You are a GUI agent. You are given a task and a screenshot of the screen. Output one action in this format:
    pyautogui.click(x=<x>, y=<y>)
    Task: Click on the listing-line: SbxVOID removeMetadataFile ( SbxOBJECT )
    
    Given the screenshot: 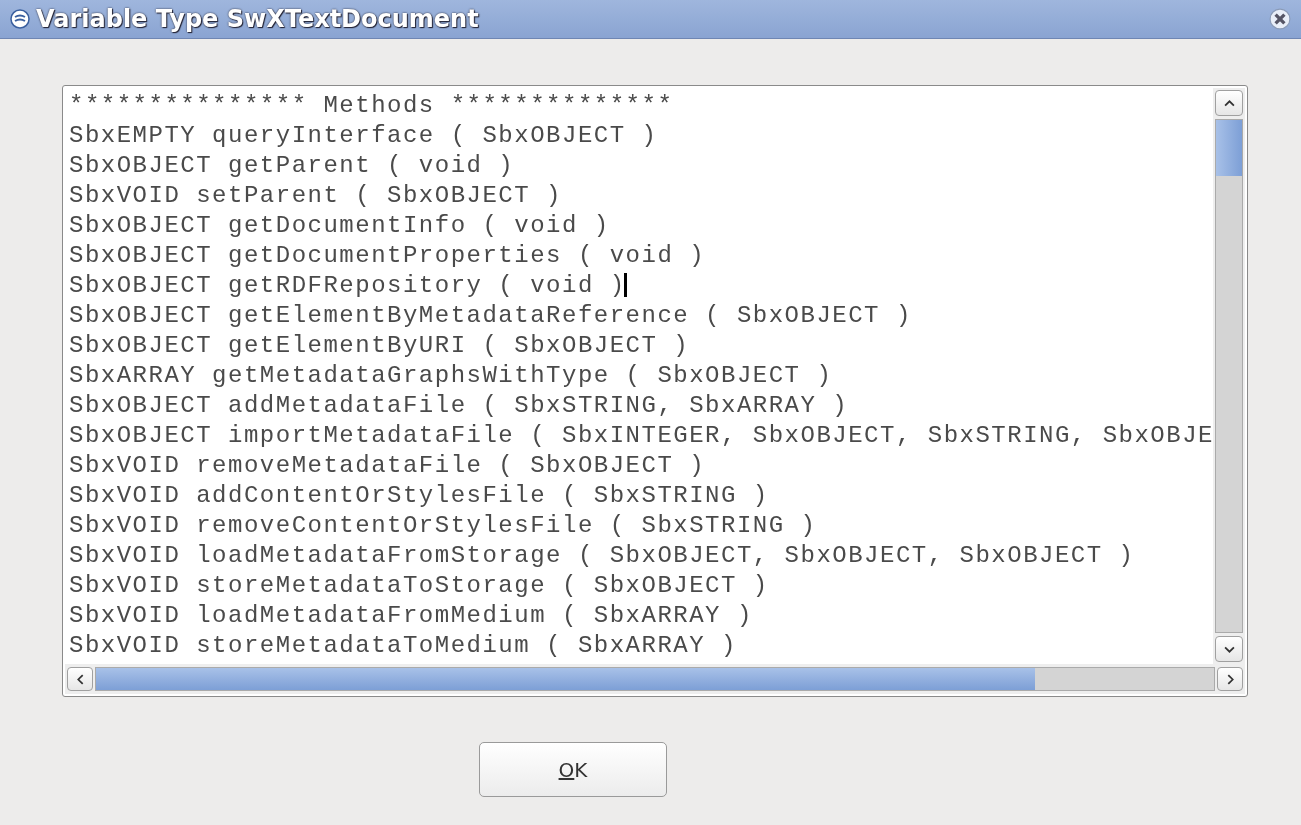 What is the action you would take?
    pyautogui.click(x=387, y=465)
    